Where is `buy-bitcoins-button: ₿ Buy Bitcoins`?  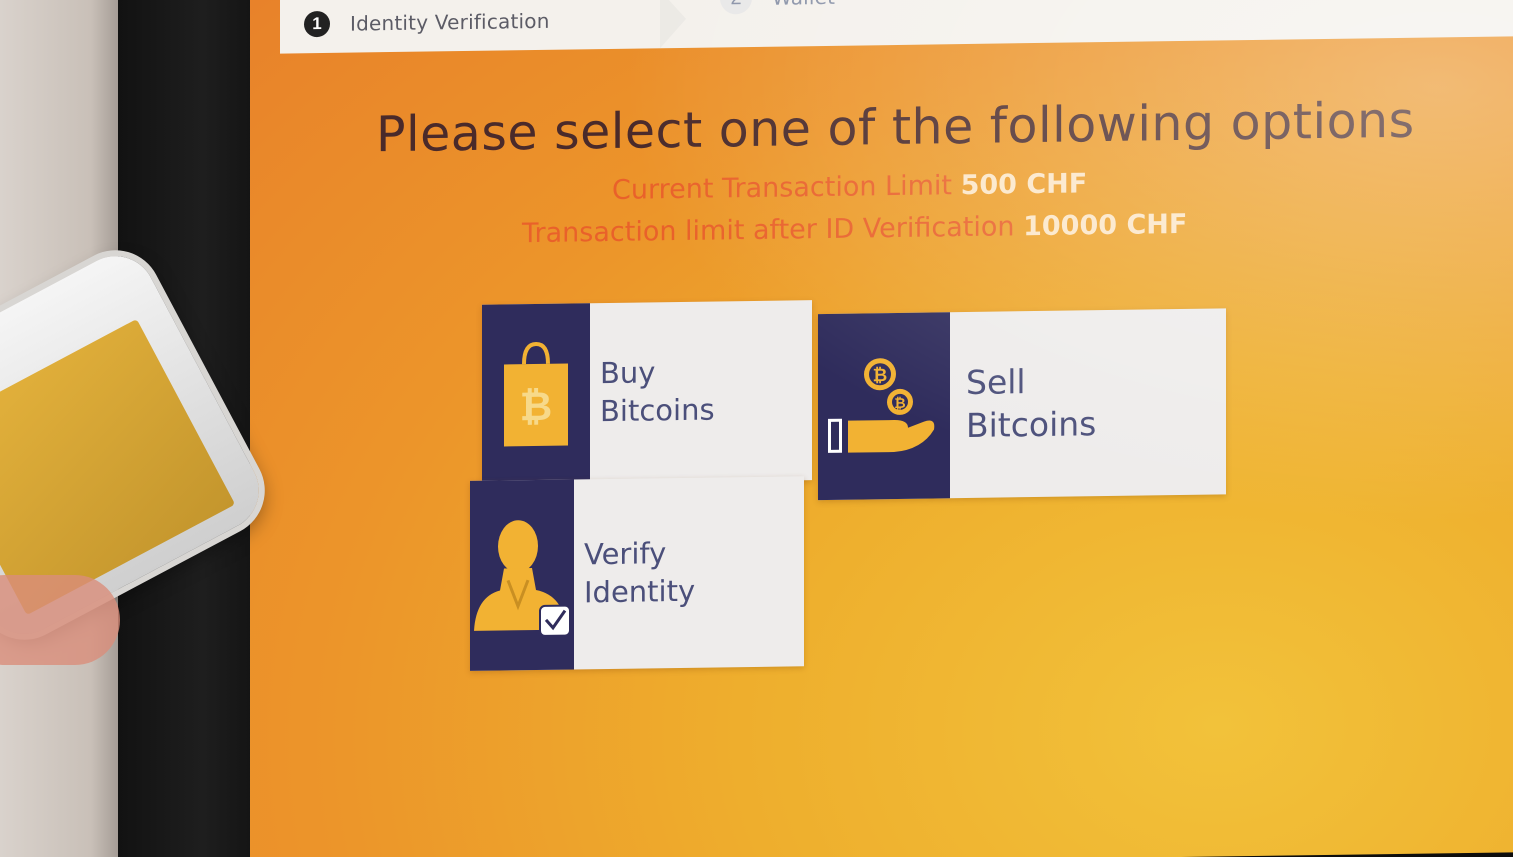
buy-bitcoins-button: ₿ Buy Bitcoins is located at coordinates (647, 392).